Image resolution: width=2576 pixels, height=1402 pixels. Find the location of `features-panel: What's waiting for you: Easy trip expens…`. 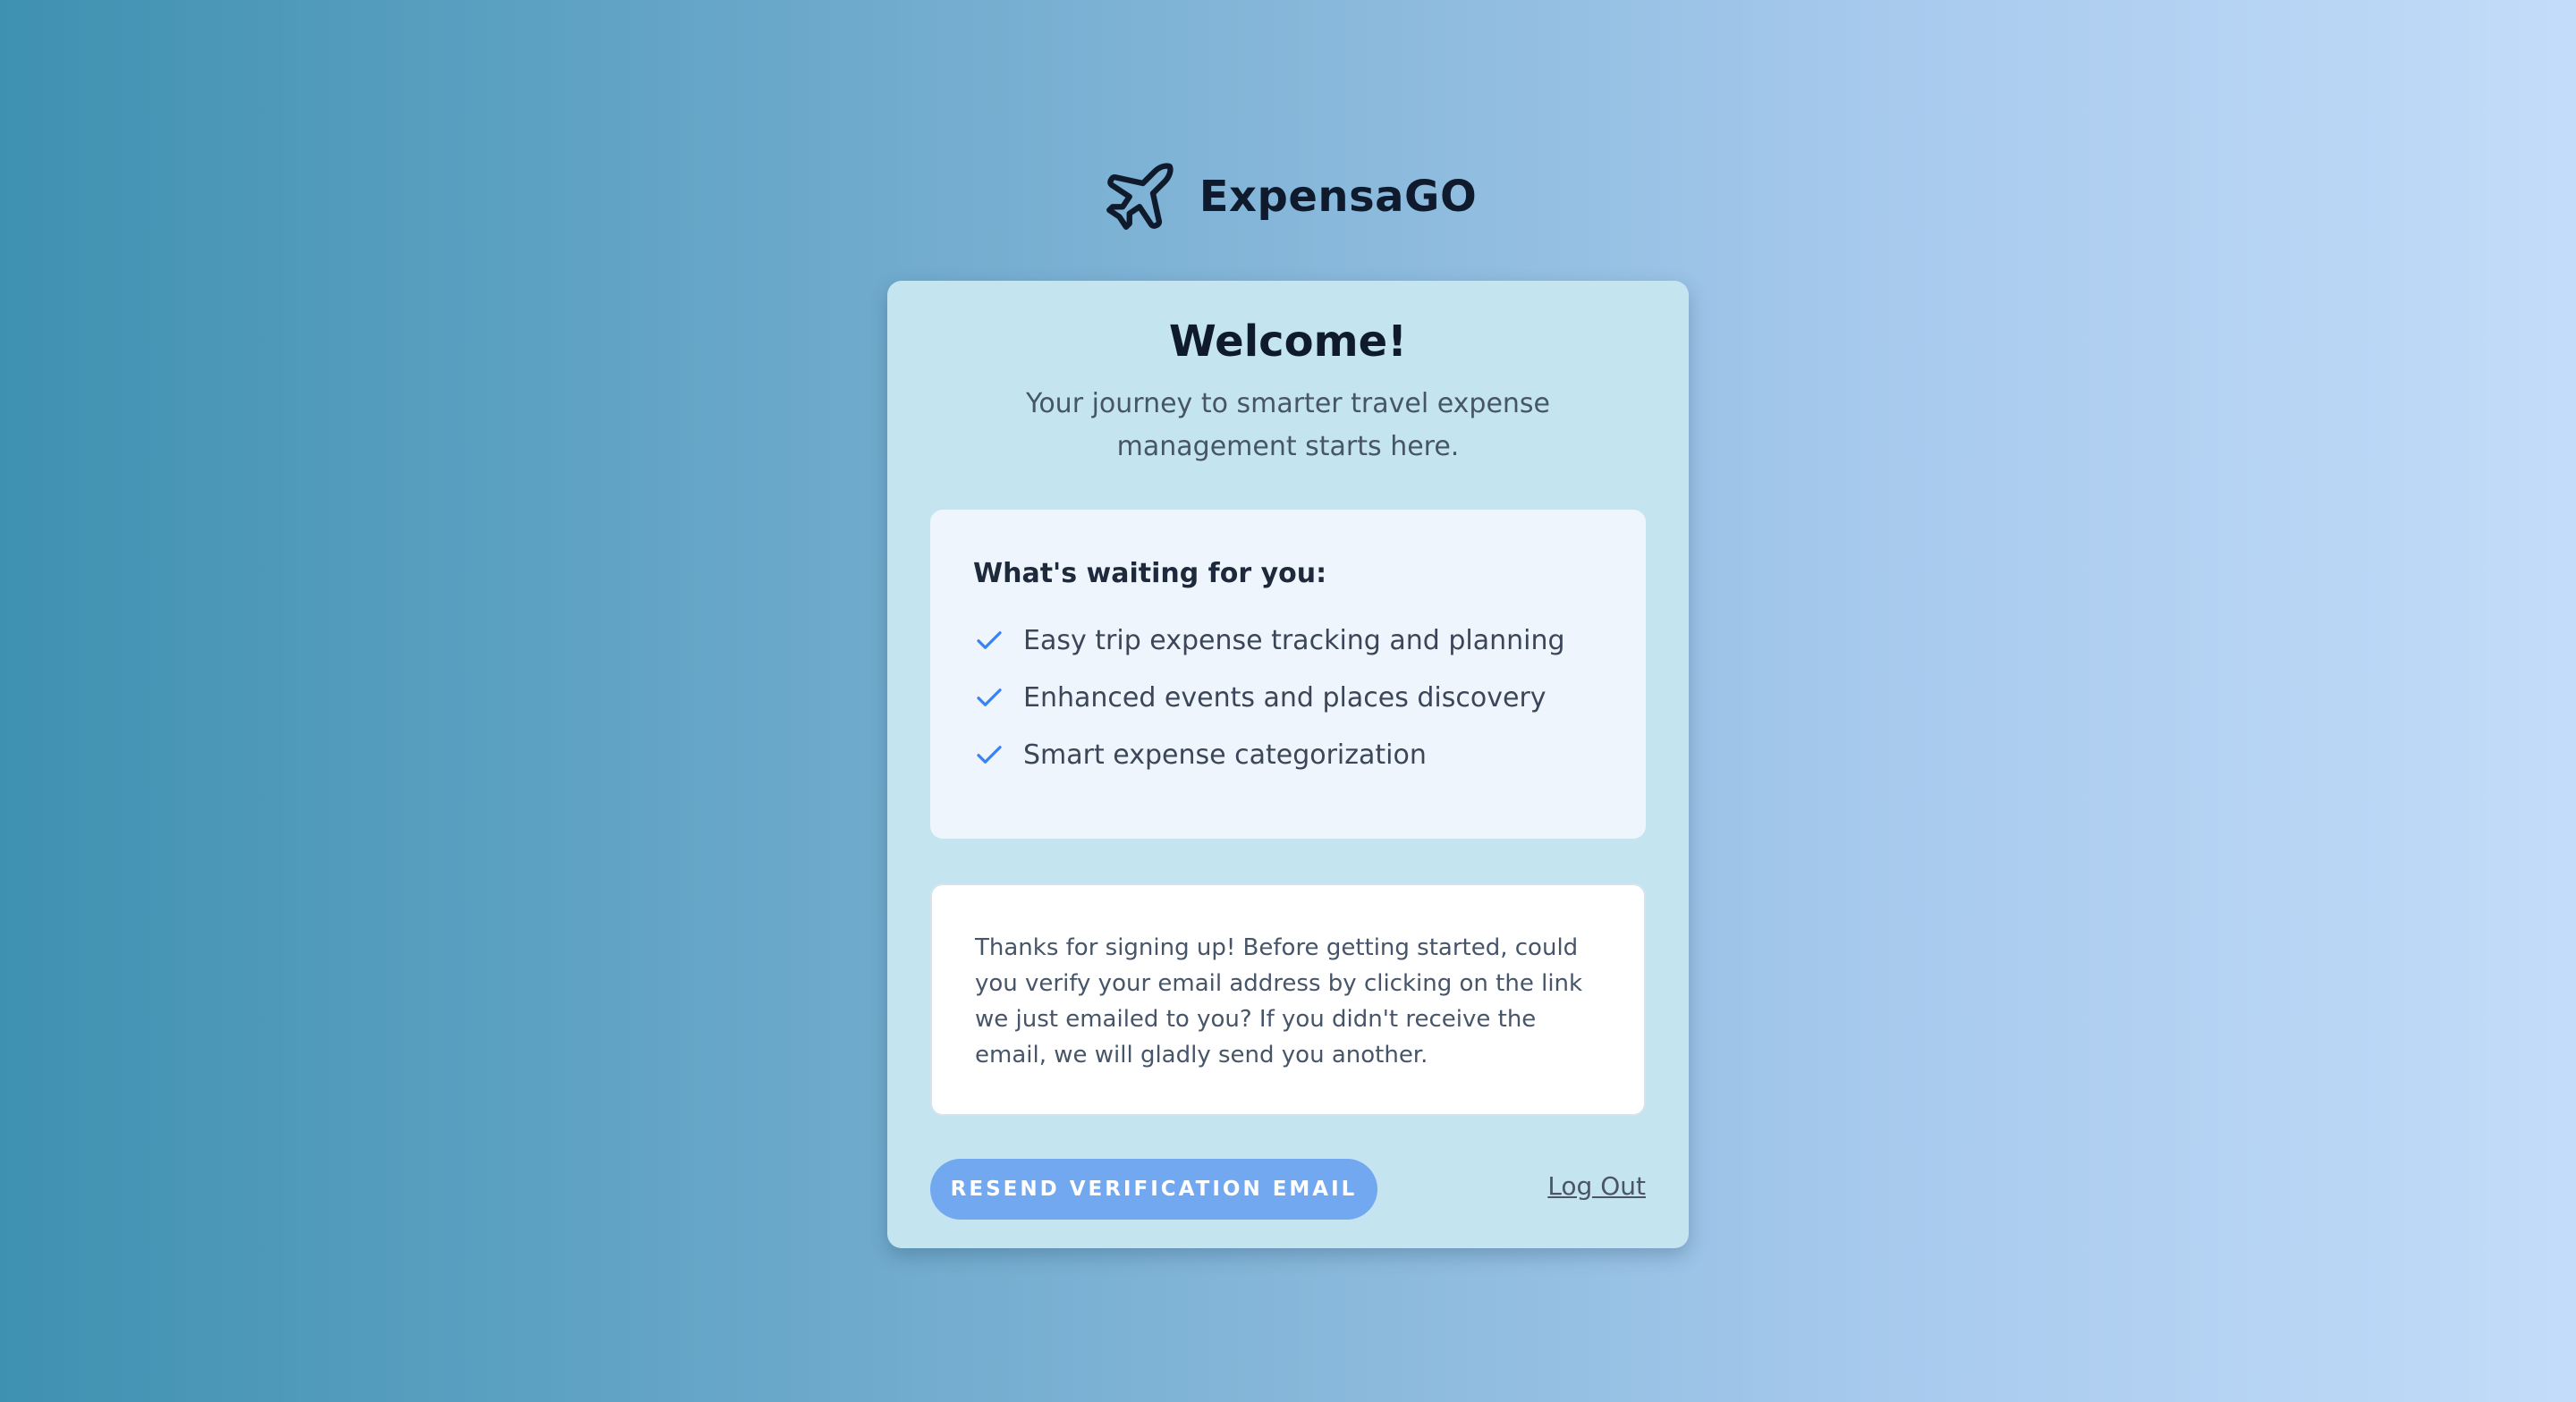

features-panel: What's waiting for you: Easy trip expens… is located at coordinates (1288, 674).